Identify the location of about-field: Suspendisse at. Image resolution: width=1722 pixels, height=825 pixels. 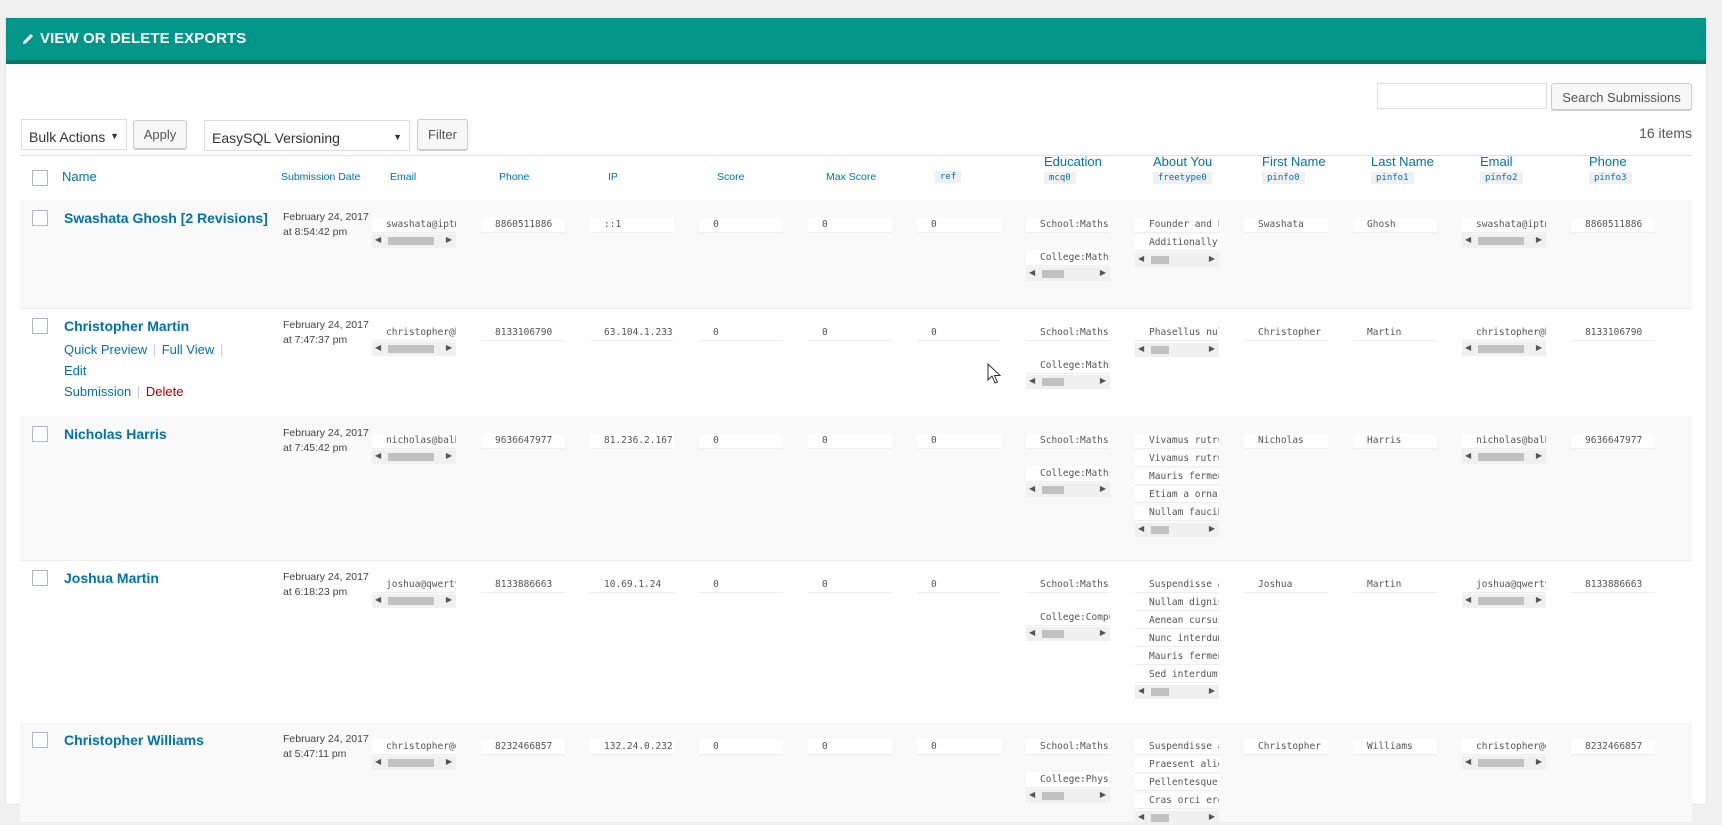
(1177, 585).